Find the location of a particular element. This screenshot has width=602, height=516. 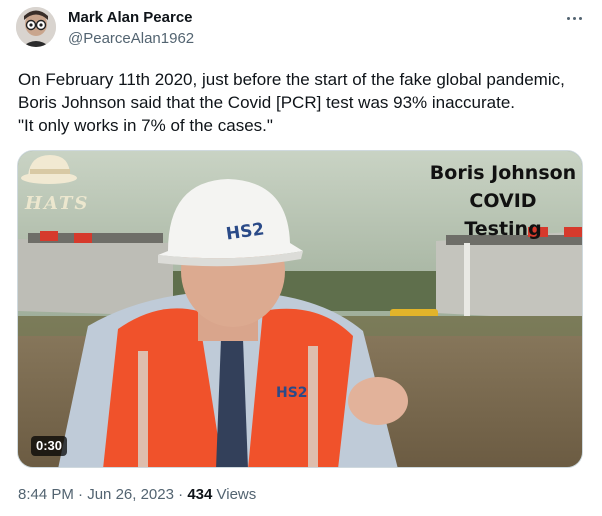

vest-logo: HS2 is located at coordinates (292, 393).